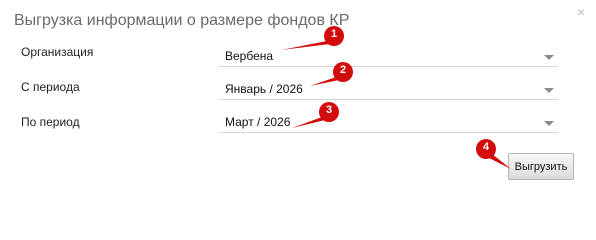 Image resolution: width=596 pixels, height=240 pixels. Describe the element at coordinates (182, 20) in the screenshot. I see `dialog-title: Выгрузка информации о размере фондов КР` at that location.